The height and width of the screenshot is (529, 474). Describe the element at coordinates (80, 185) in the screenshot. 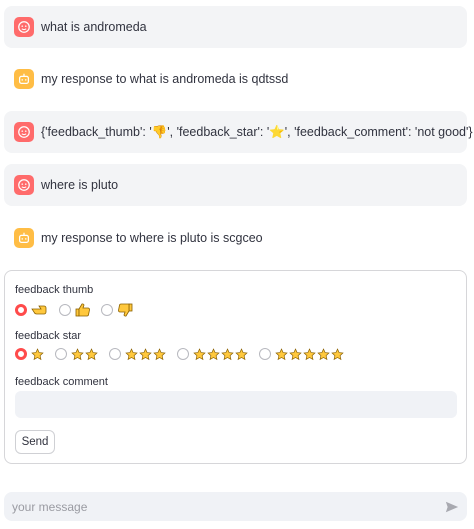

I see `message-text: where is pluto` at that location.